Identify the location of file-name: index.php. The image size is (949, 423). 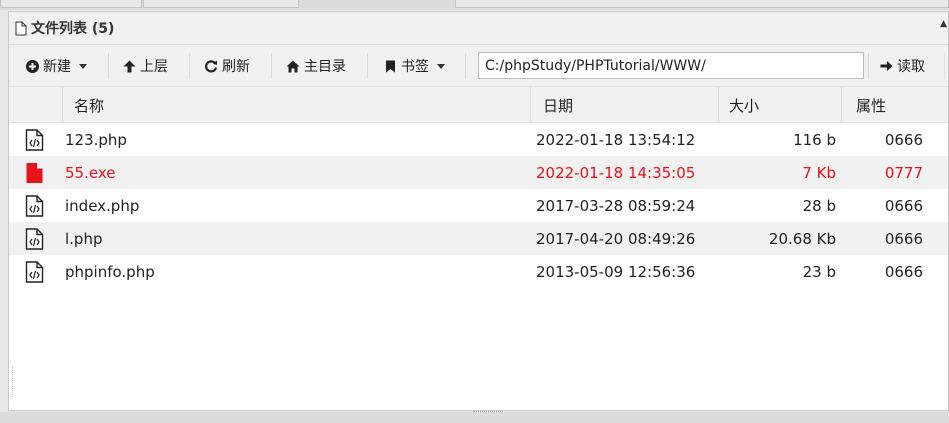
(102, 205).